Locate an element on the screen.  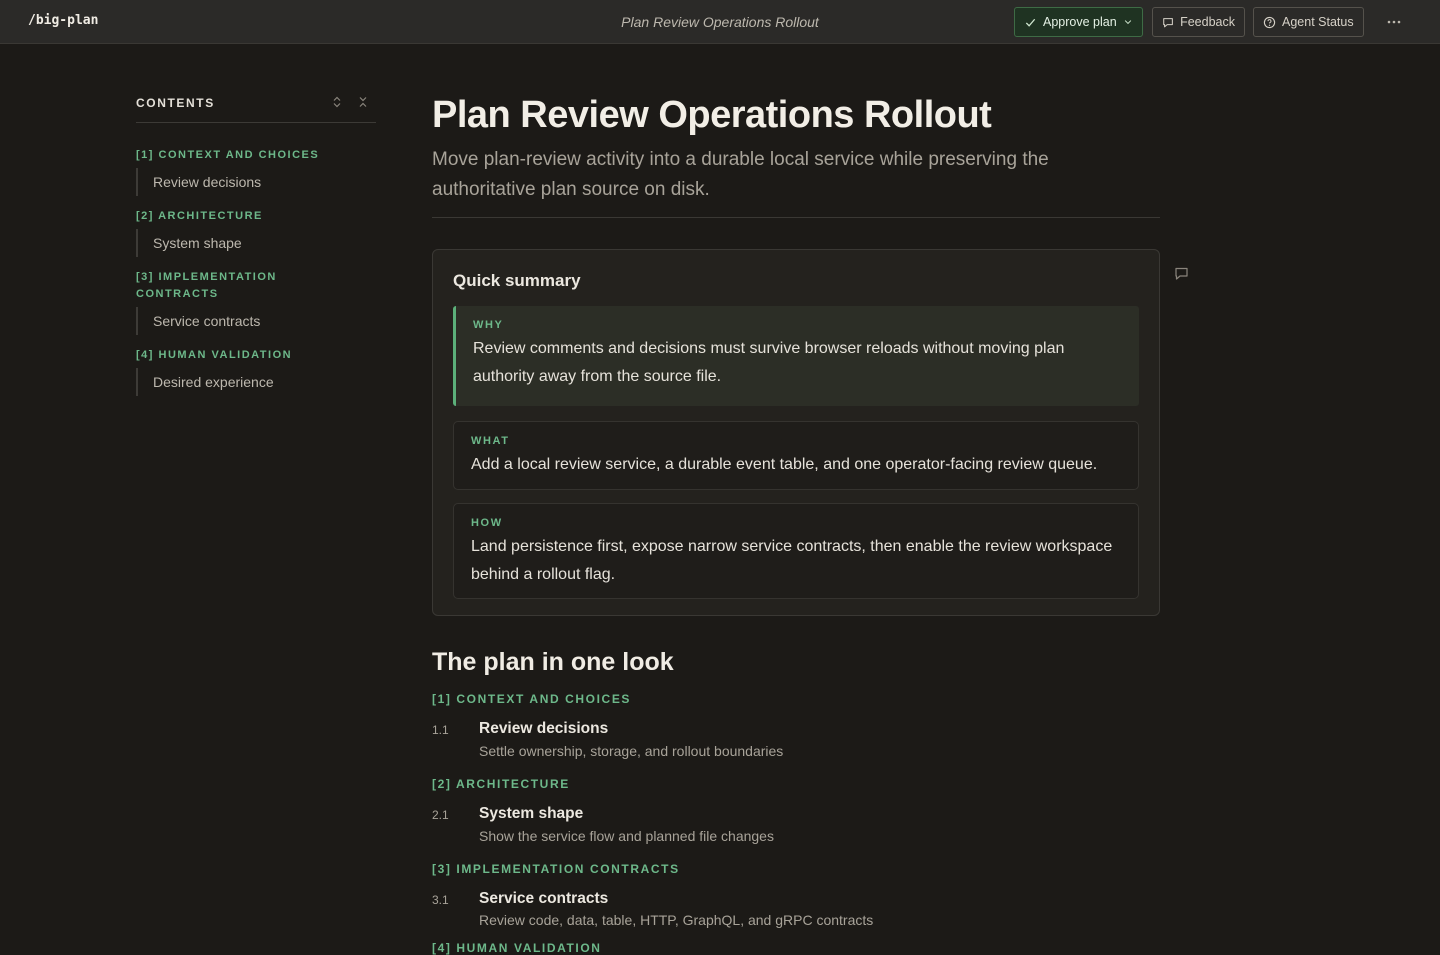
overview-heading: The plan in one look is located at coordinates (553, 662).